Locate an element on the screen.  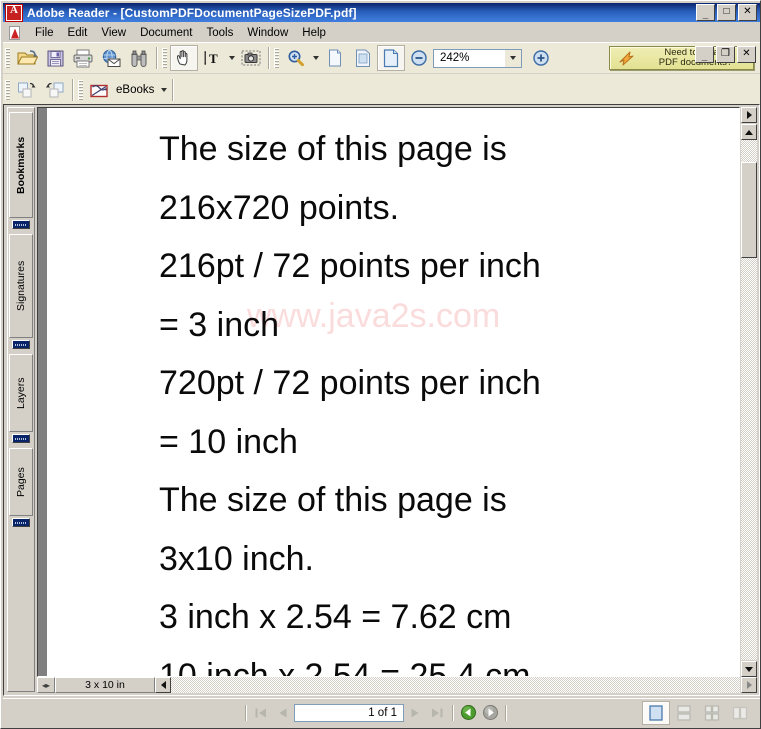
zoom-out-button is located at coordinates (419, 58).